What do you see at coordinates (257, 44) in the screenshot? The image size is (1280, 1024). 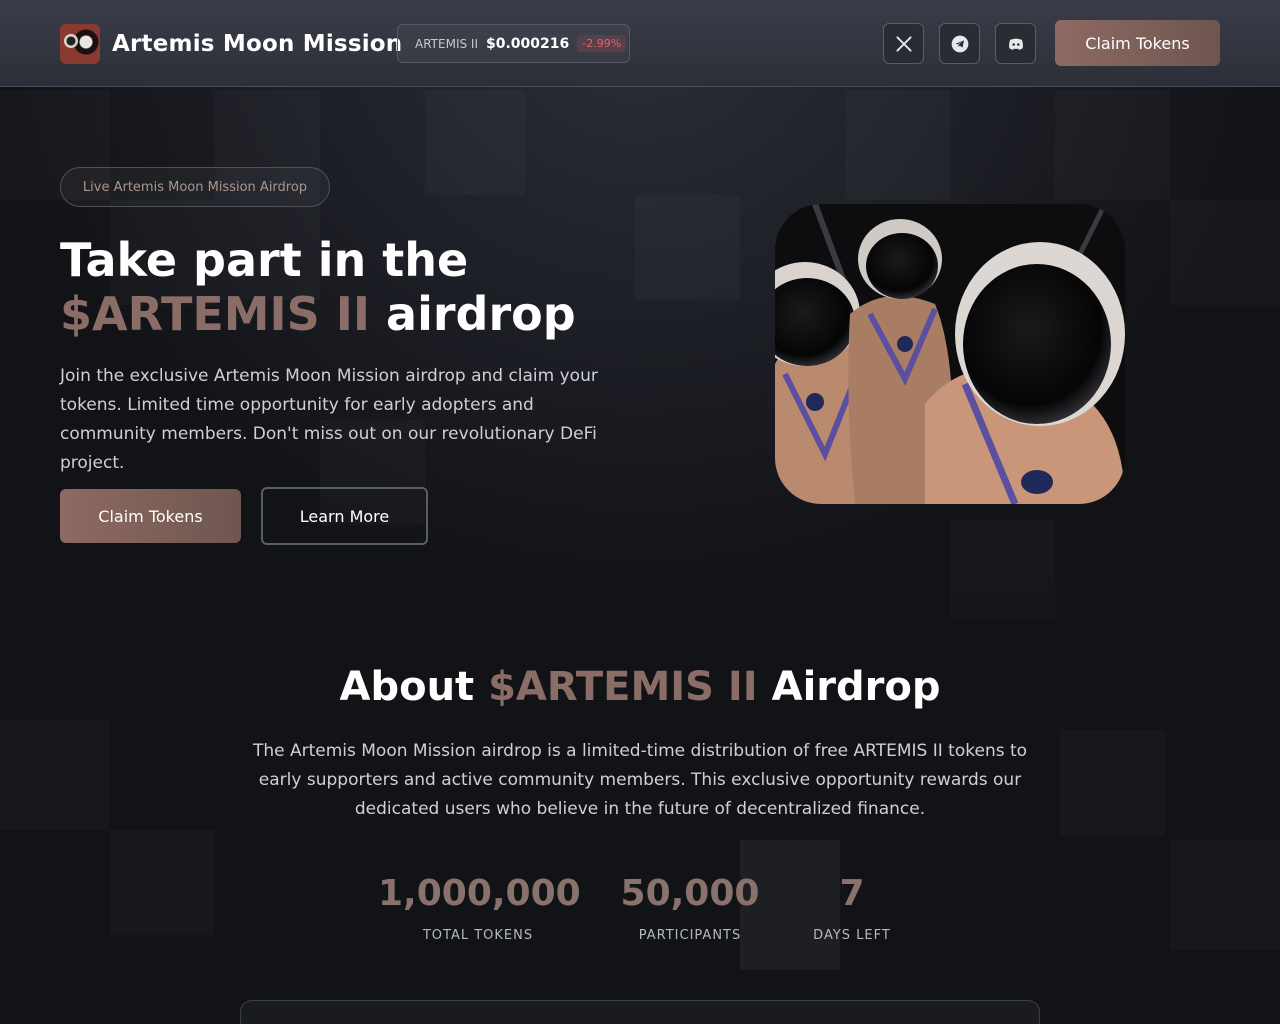 I see `brand-name: Artemis Moon Mission` at bounding box center [257, 44].